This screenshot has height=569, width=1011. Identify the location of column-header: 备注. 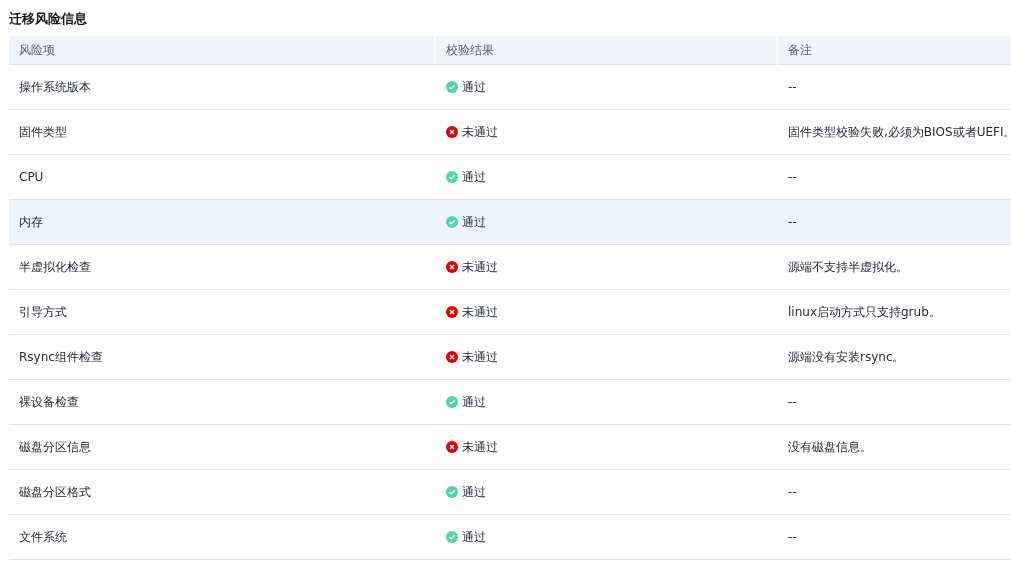
(894, 50).